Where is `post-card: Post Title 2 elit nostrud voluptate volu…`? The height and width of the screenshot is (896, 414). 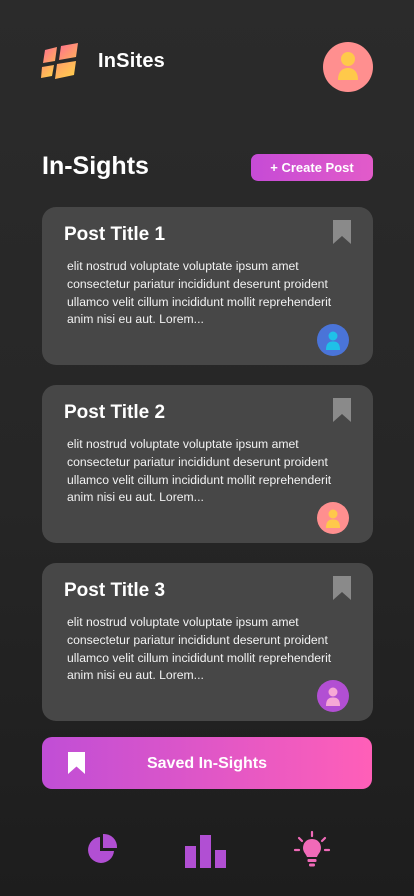
post-card: Post Title 2 elit nostrud voluptate volu… is located at coordinates (207, 464).